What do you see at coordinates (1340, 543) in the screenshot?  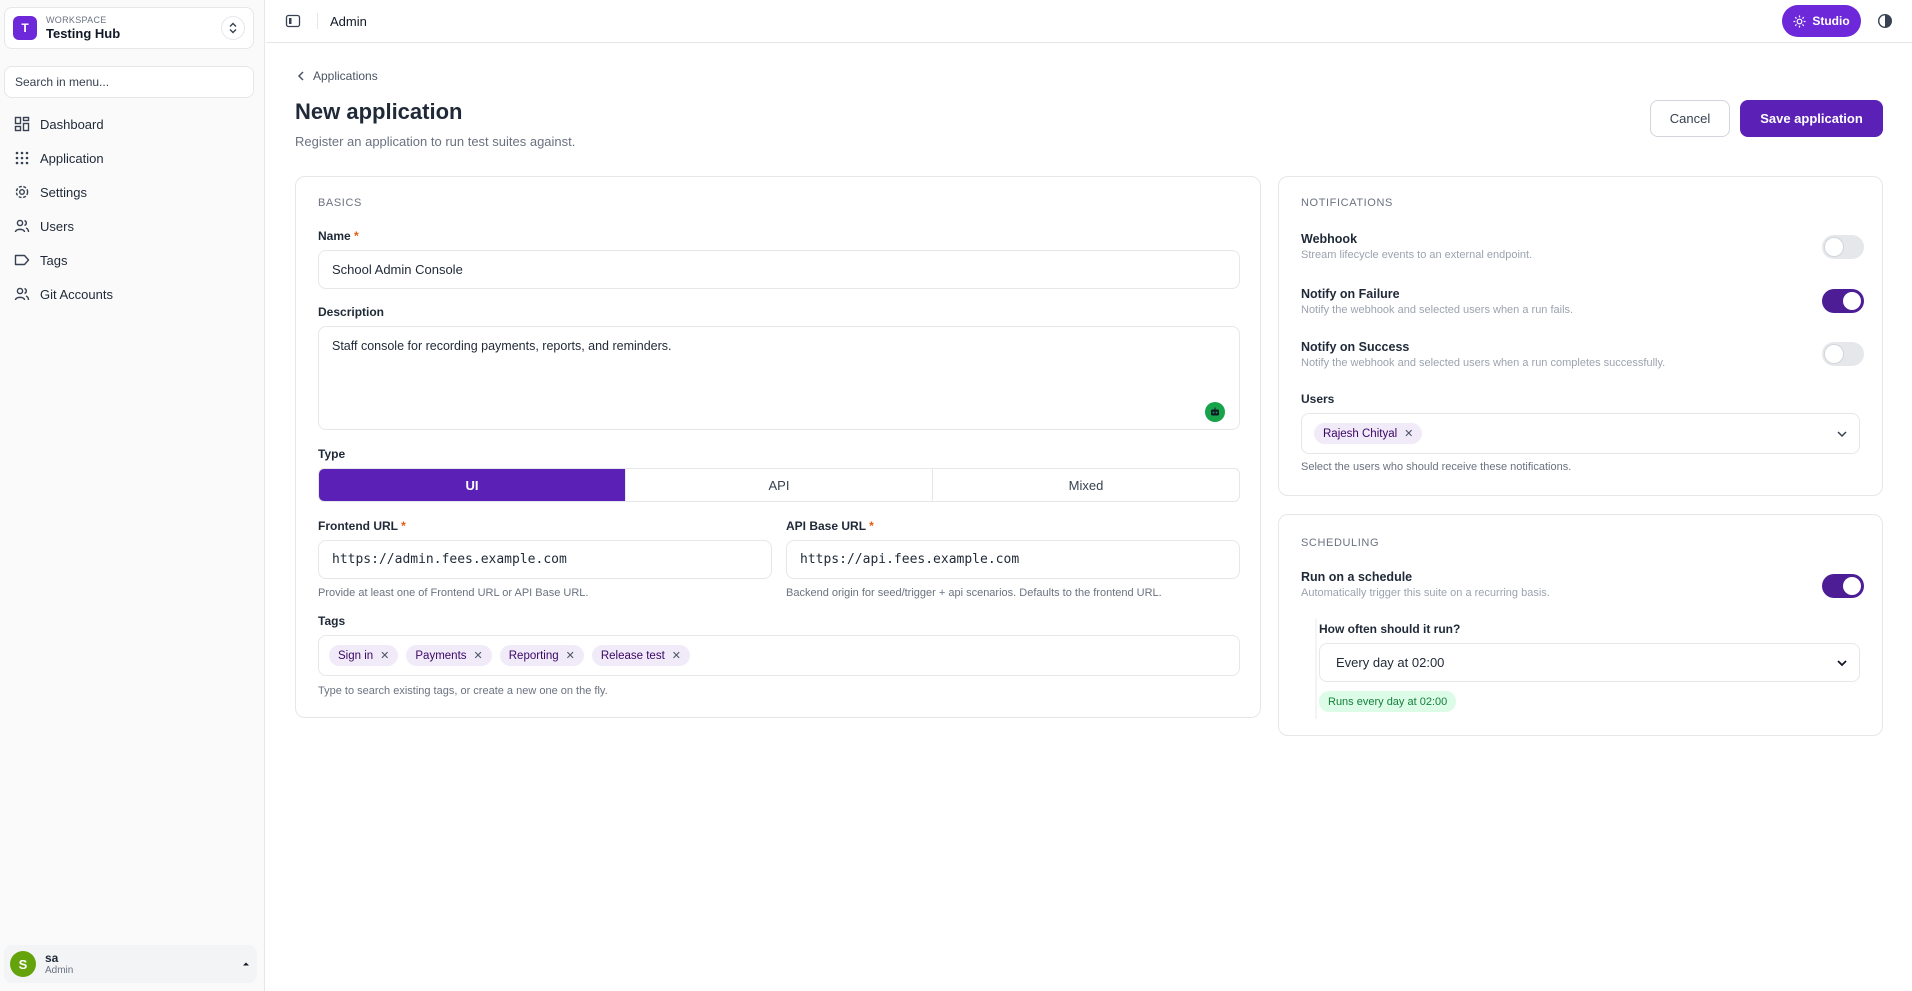 I see `scheduling-section-title: SCHEDULING` at bounding box center [1340, 543].